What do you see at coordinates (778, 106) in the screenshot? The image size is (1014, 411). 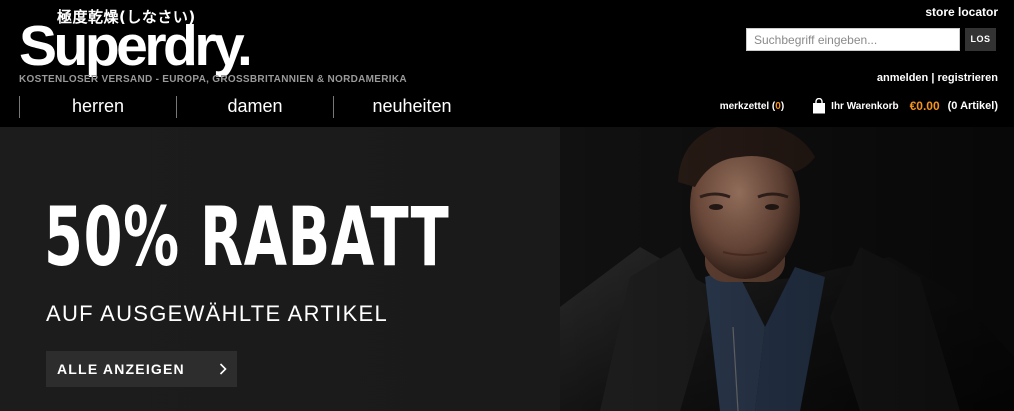 I see `wishlist-count: 0` at bounding box center [778, 106].